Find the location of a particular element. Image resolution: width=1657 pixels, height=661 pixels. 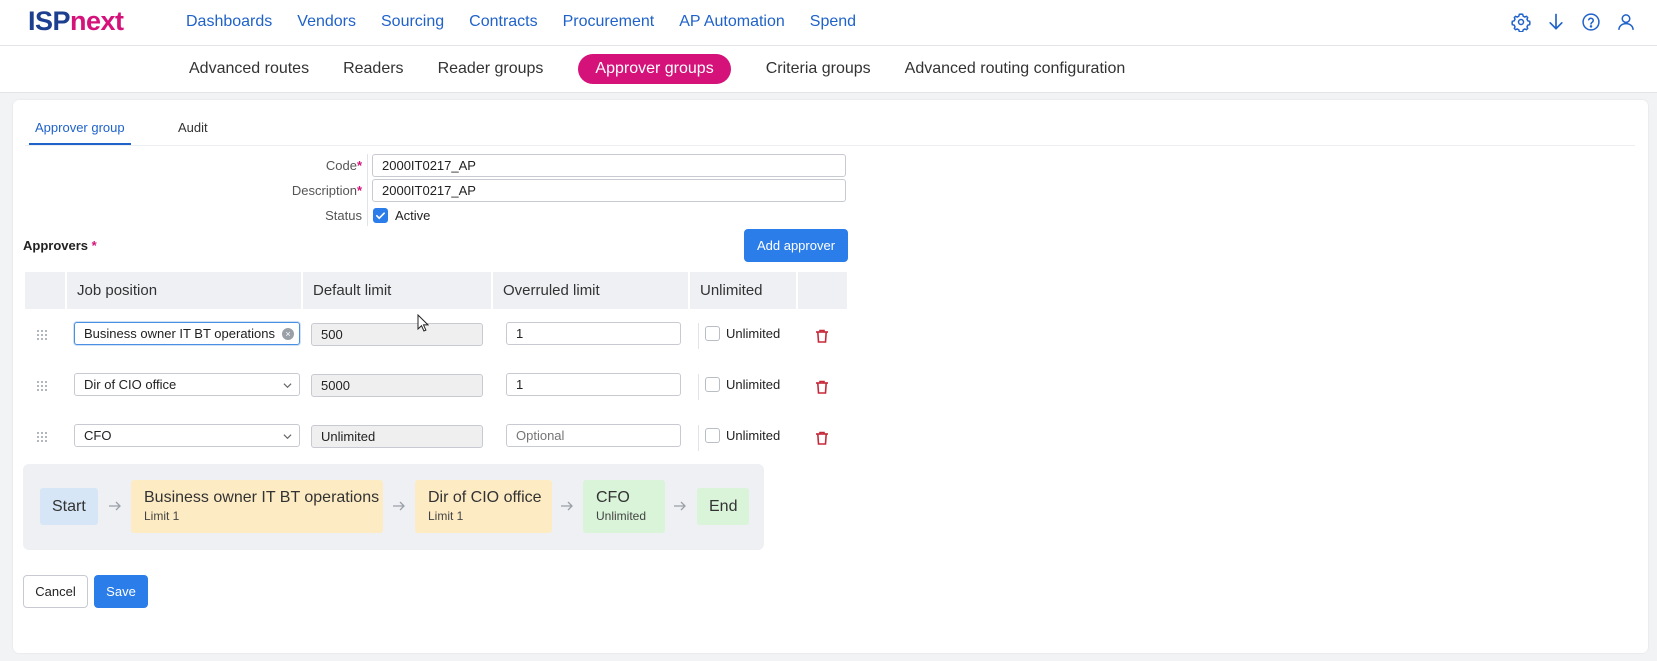

code-input: 2000IT0217_AP is located at coordinates (609, 165).